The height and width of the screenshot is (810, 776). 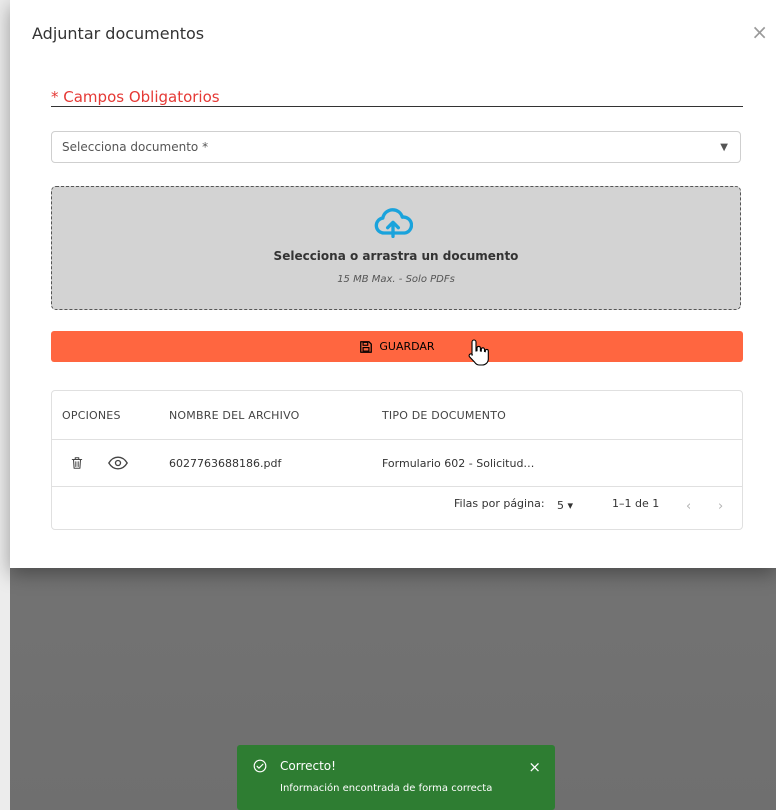 I want to click on divider, so click(x=397, y=106).